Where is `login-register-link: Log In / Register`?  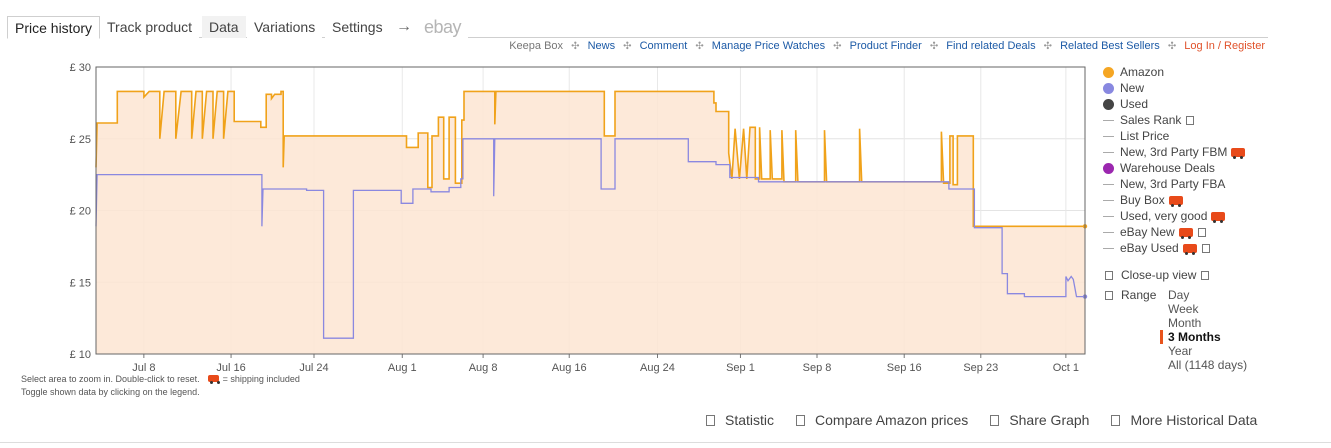
login-register-link: Log In / Register is located at coordinates (1224, 46).